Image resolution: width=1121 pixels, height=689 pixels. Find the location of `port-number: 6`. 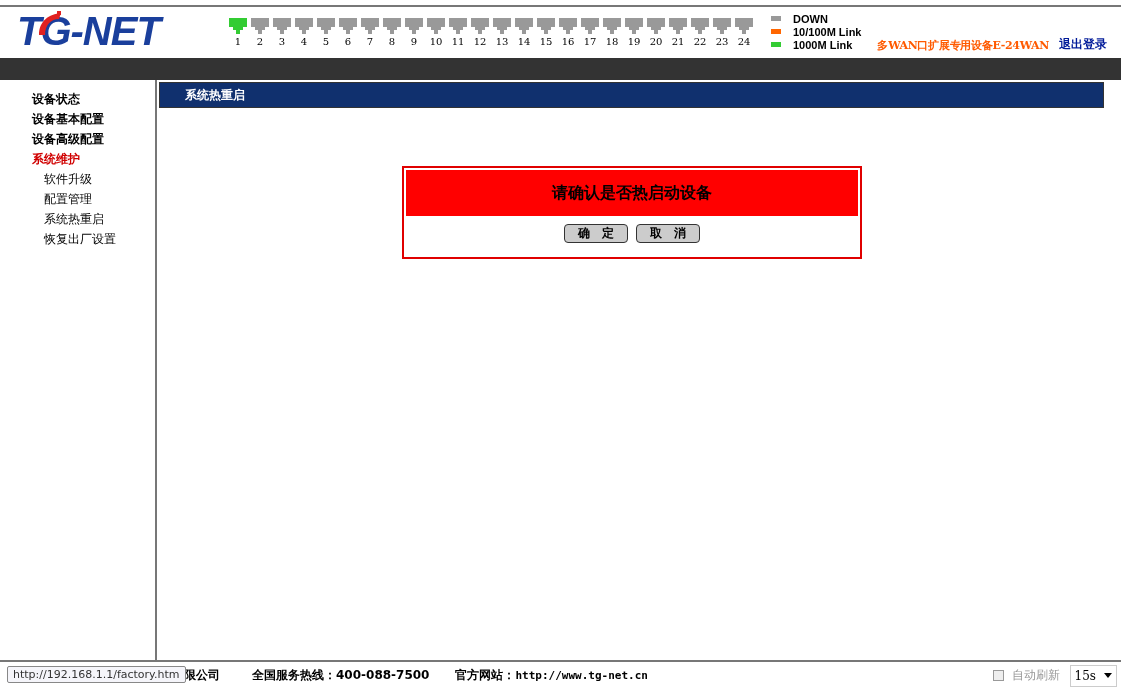

port-number: 6 is located at coordinates (348, 41).